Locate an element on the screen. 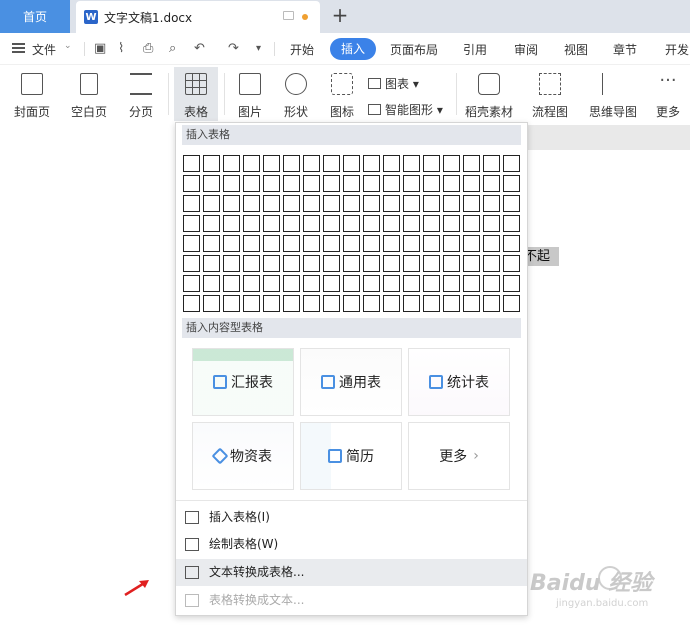 This screenshot has height=633, width=690. customize-caret-icon: ▾ is located at coordinates (258, 48).